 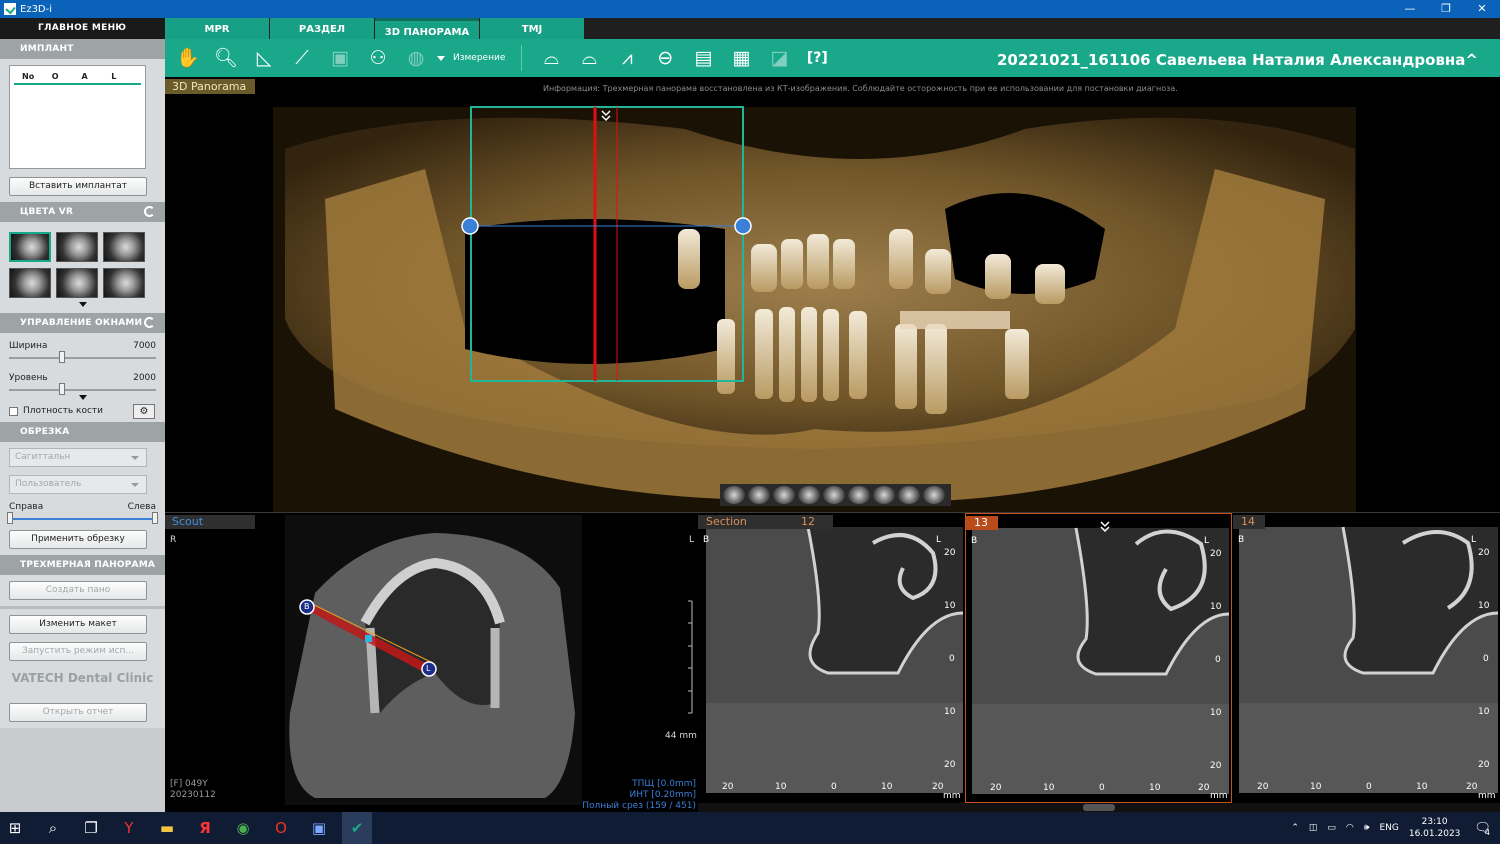 What do you see at coordinates (10, 518) in the screenshot?
I see `crop-slider-handle-left` at bounding box center [10, 518].